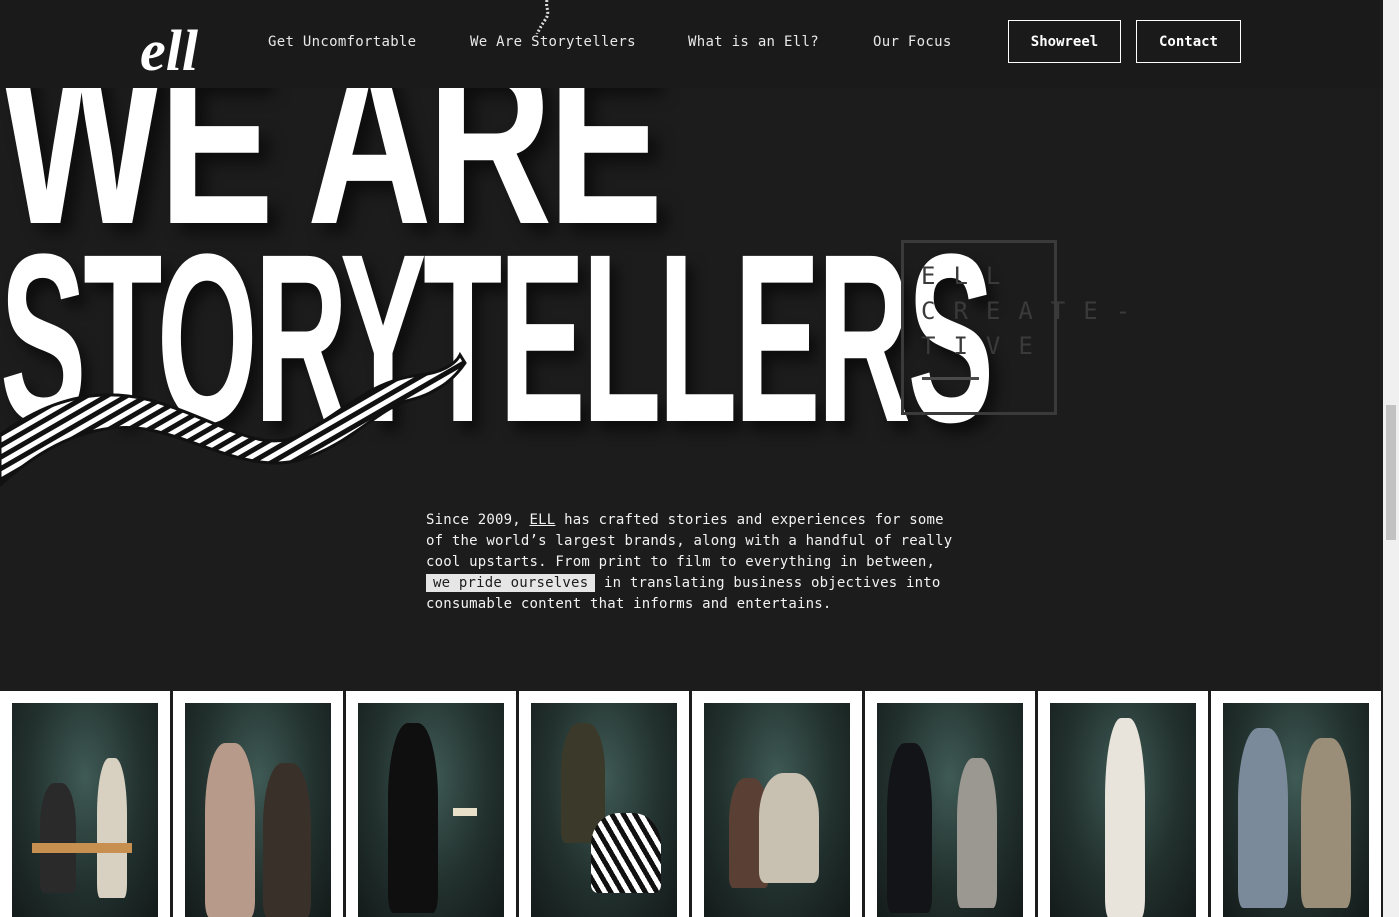  What do you see at coordinates (912, 42) in the screenshot?
I see `nav-our-focus: Our Focus` at bounding box center [912, 42].